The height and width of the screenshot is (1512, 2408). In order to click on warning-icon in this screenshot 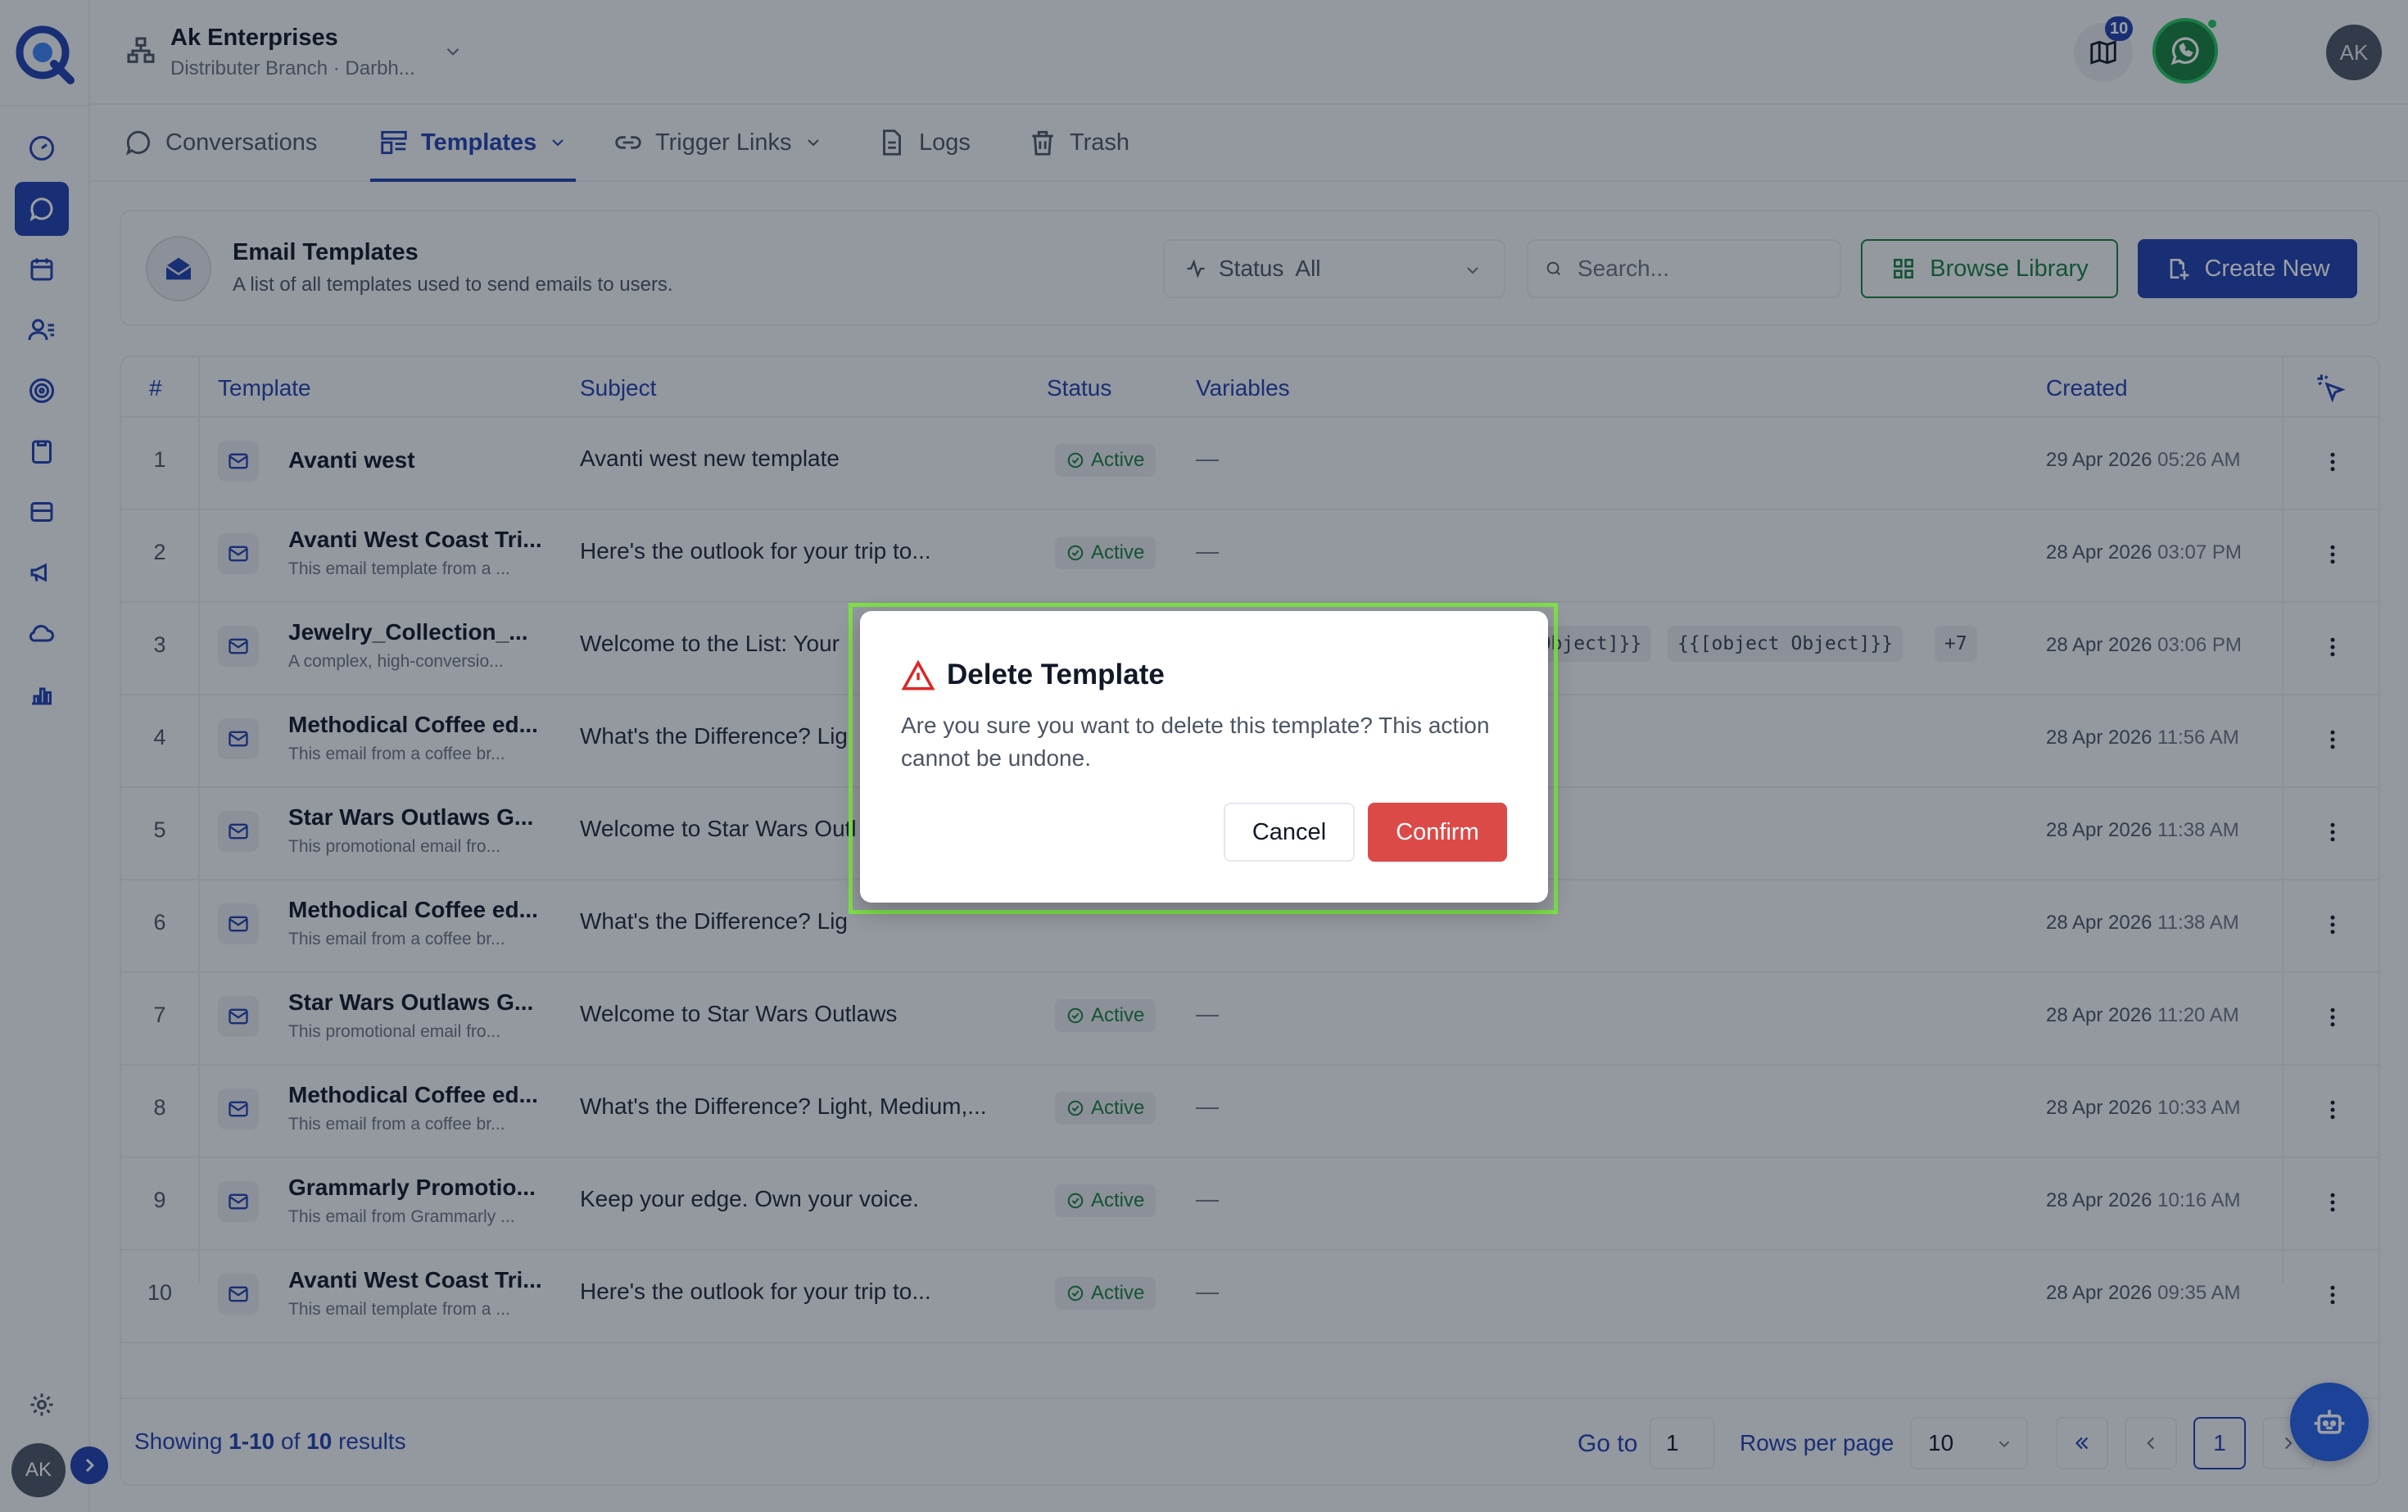, I will do `click(918, 675)`.